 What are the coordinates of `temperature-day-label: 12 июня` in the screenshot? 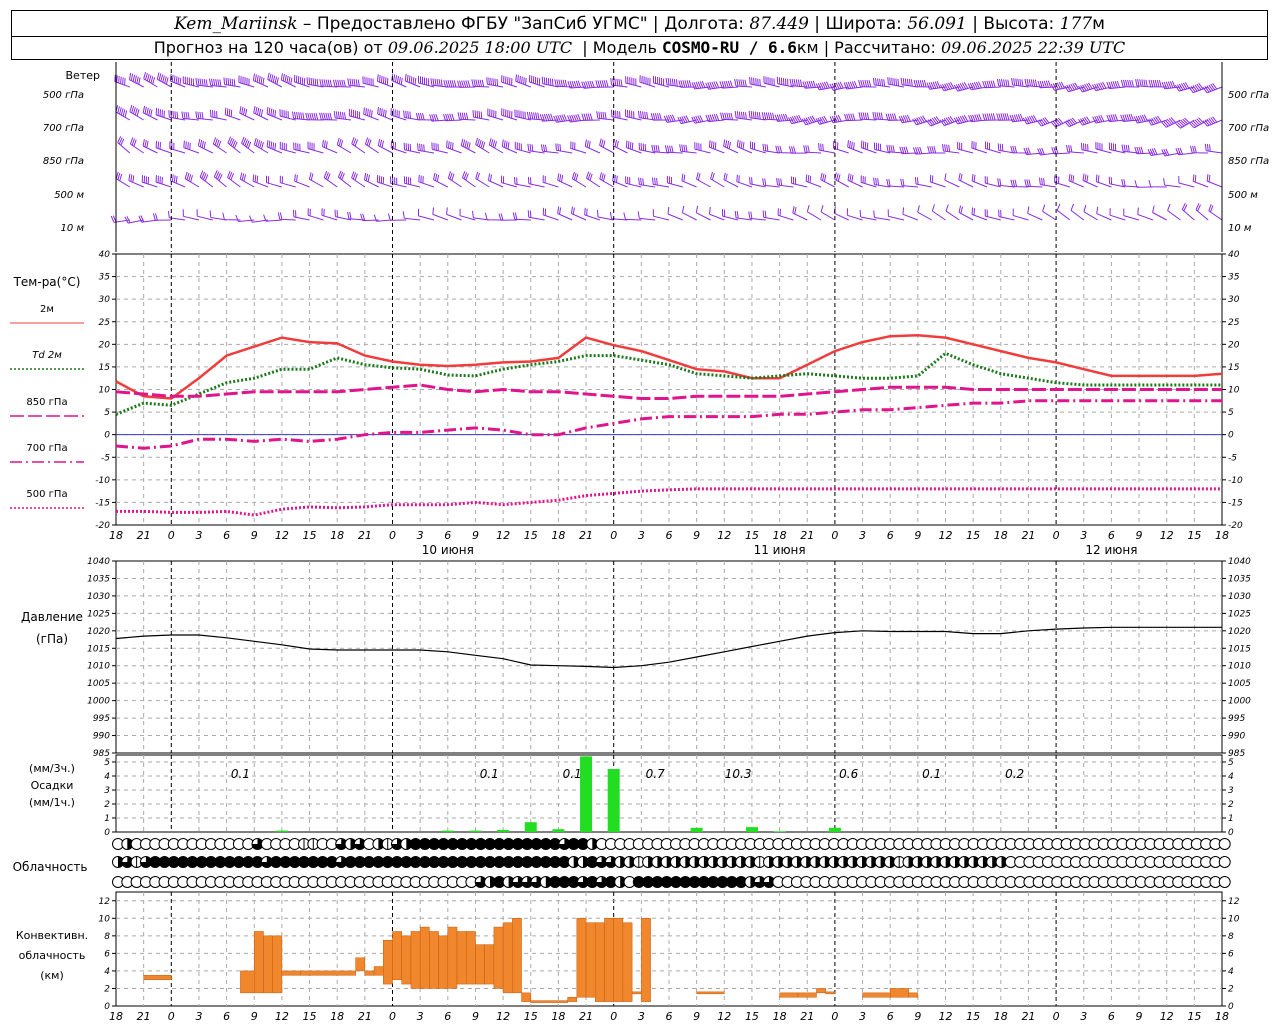 It's located at (1111, 550).